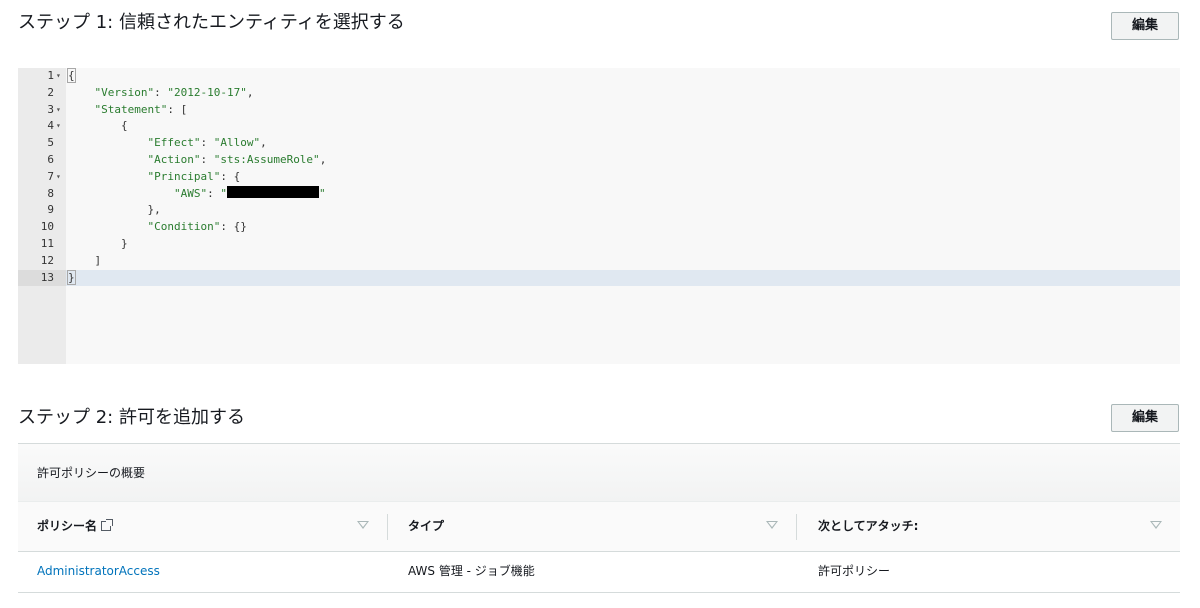 The width and height of the screenshot is (1200, 608). Describe the element at coordinates (599, 278) in the screenshot. I see `code-line-active: 13 }` at that location.